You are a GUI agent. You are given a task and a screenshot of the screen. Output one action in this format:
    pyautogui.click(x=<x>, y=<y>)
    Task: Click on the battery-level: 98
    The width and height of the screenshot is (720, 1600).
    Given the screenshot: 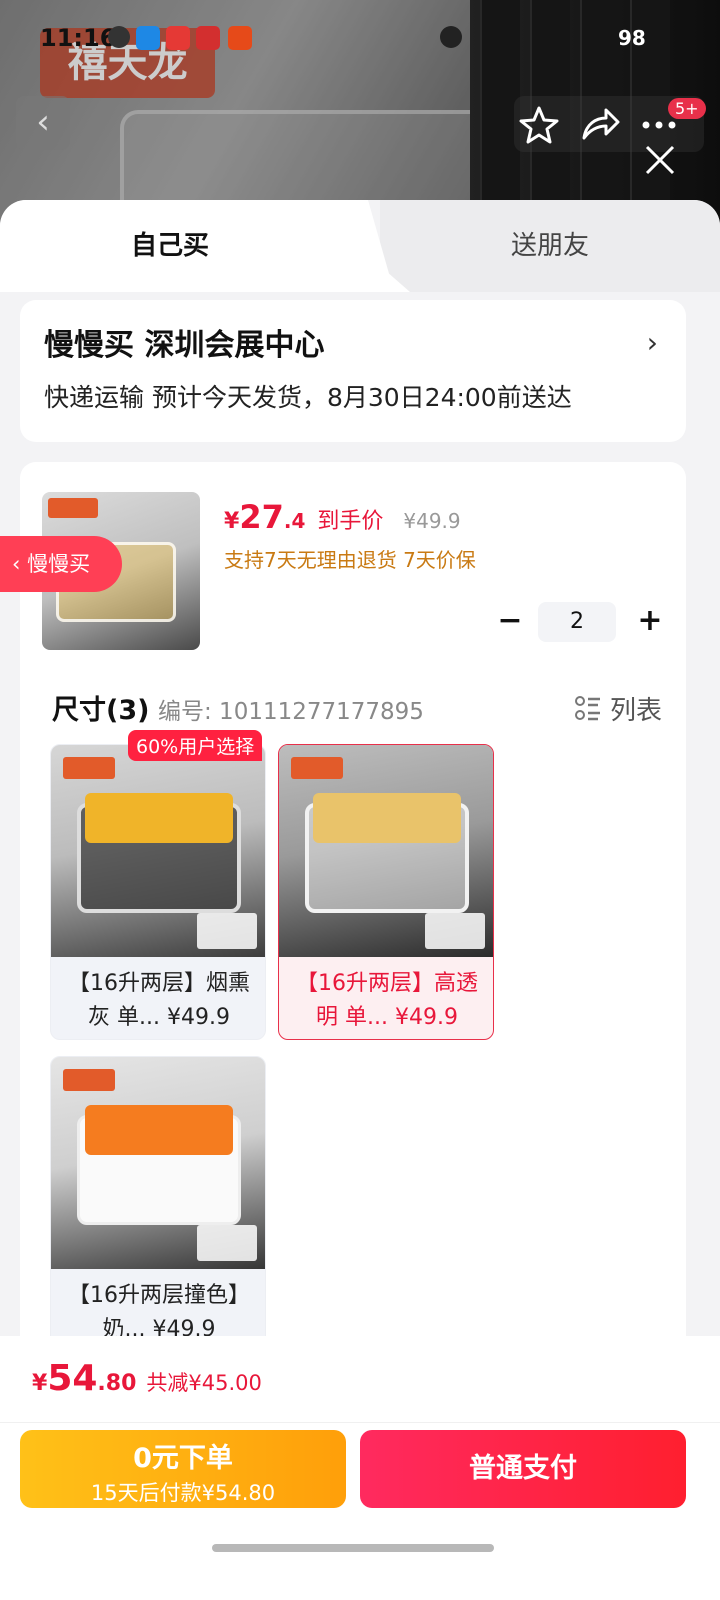 What is the action you would take?
    pyautogui.click(x=632, y=38)
    